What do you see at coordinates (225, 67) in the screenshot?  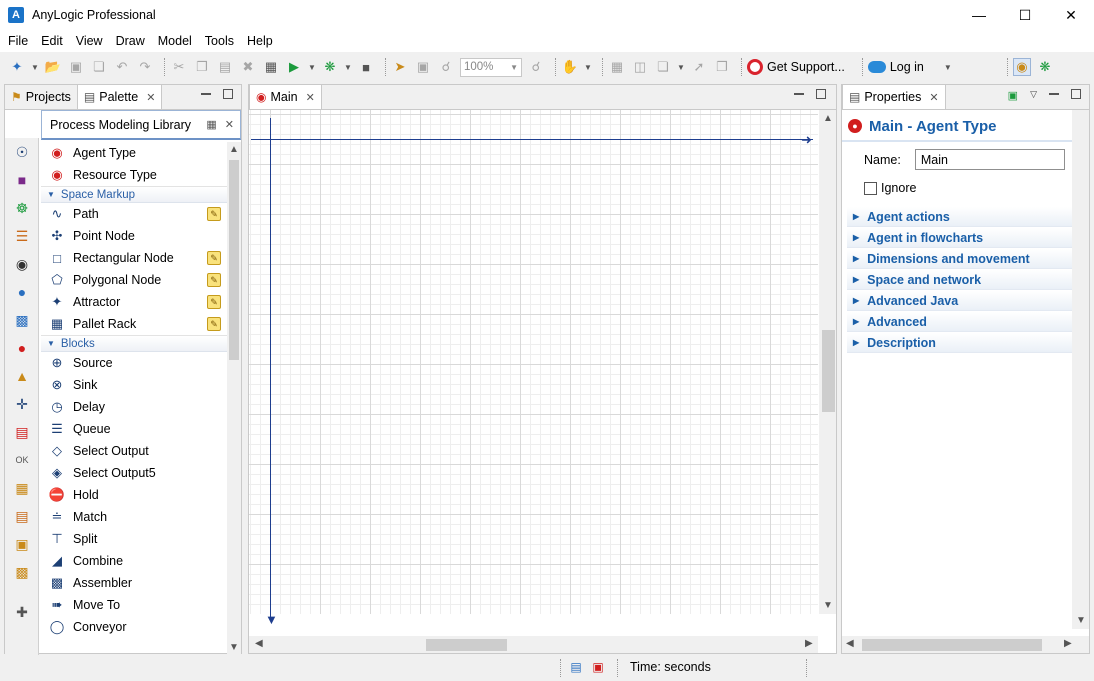 I see `paste-icon: ▤` at bounding box center [225, 67].